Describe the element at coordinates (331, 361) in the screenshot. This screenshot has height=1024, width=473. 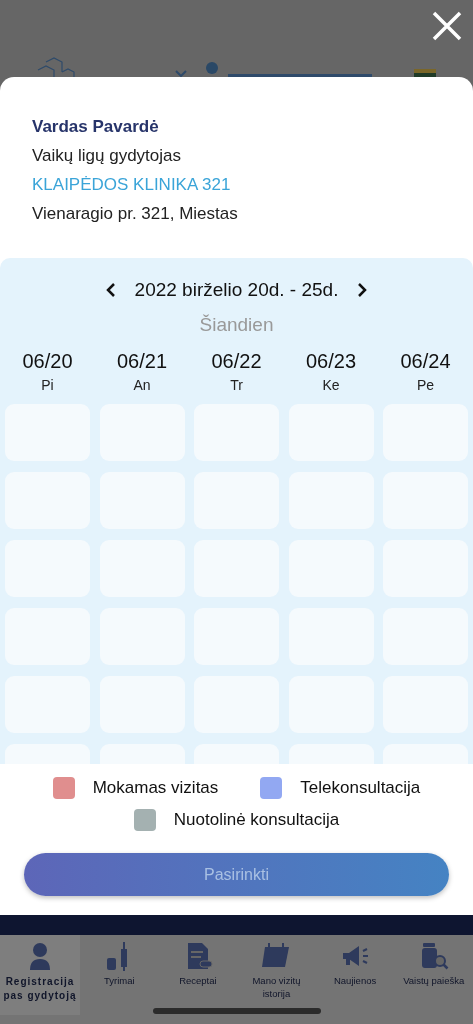
I see `day-date: 06/23` at that location.